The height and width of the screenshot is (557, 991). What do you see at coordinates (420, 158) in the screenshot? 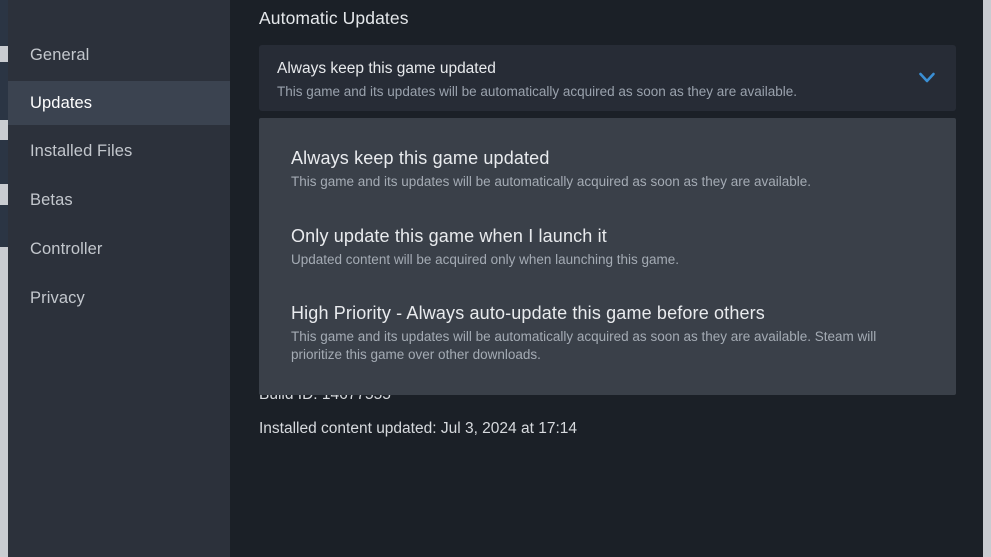
I see `dropdown-option-title: Always keep this game updated` at bounding box center [420, 158].